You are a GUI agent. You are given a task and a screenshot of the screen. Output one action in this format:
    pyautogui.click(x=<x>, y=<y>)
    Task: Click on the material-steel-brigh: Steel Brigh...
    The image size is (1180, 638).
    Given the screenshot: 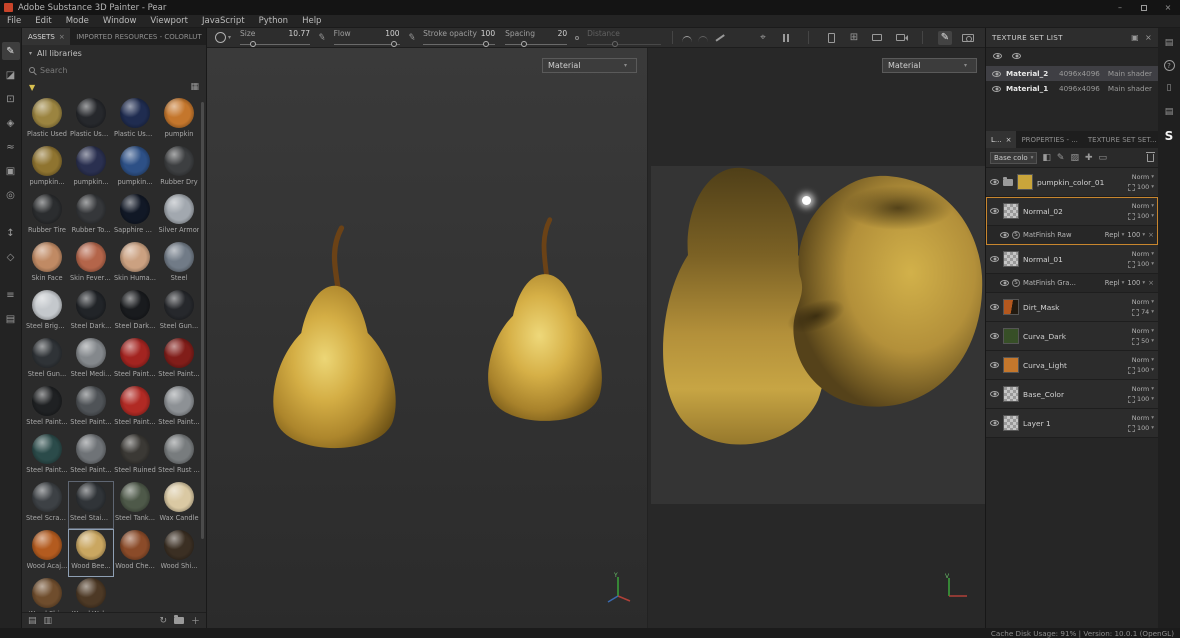 What is the action you would take?
    pyautogui.click(x=47, y=313)
    